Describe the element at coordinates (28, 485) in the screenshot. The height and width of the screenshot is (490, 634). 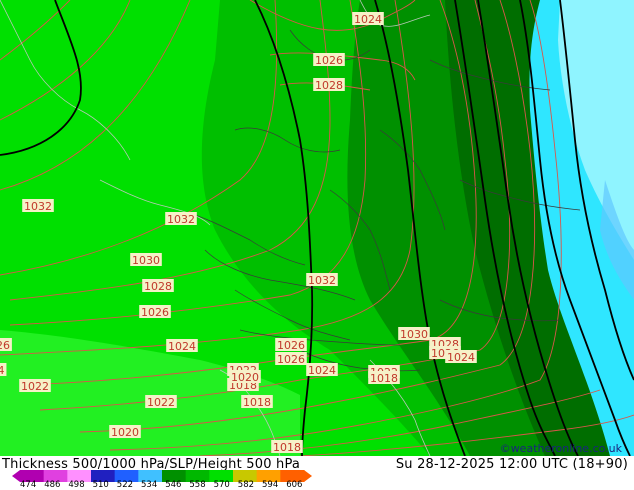
I see `scale-tick-label: 474` at that location.